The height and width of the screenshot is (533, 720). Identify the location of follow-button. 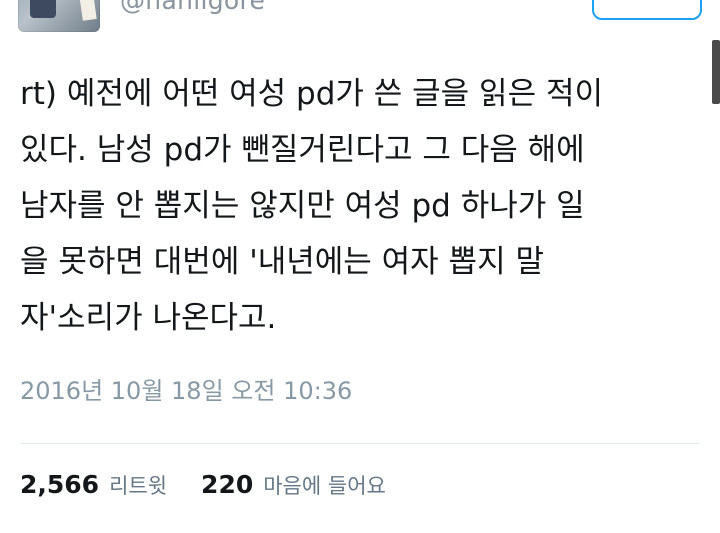
(647, 10).